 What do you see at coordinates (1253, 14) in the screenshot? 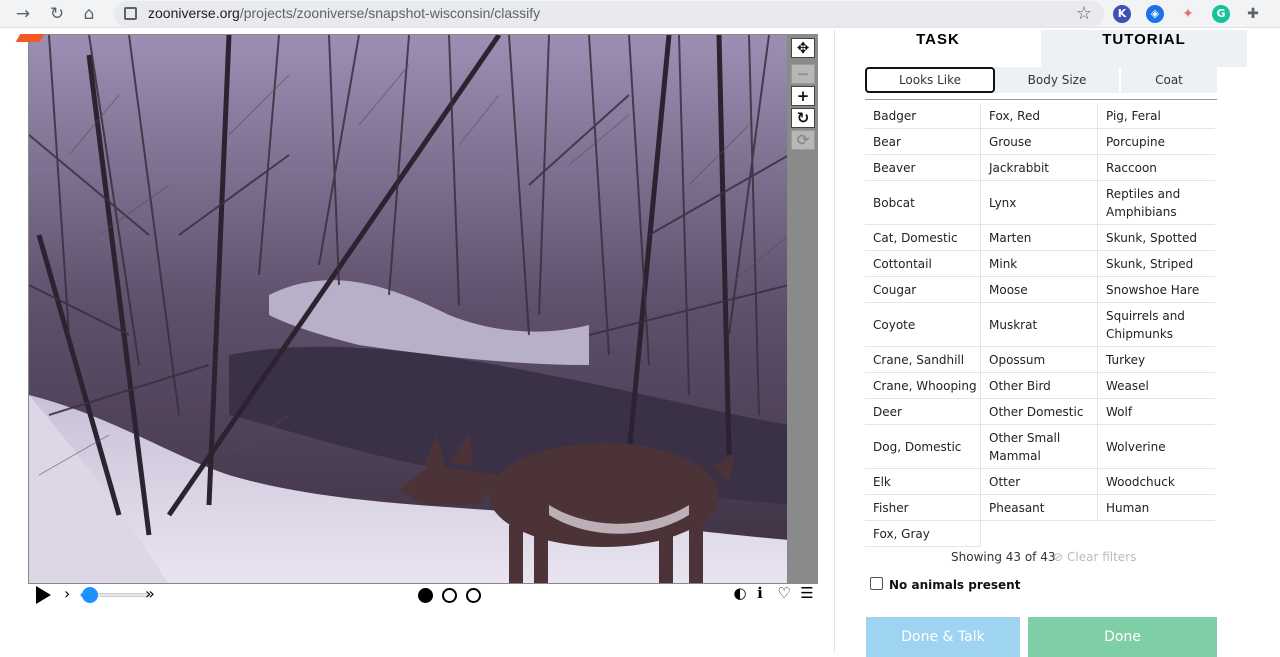
I see `extensions-puzzle-icon: ✚` at bounding box center [1253, 14].